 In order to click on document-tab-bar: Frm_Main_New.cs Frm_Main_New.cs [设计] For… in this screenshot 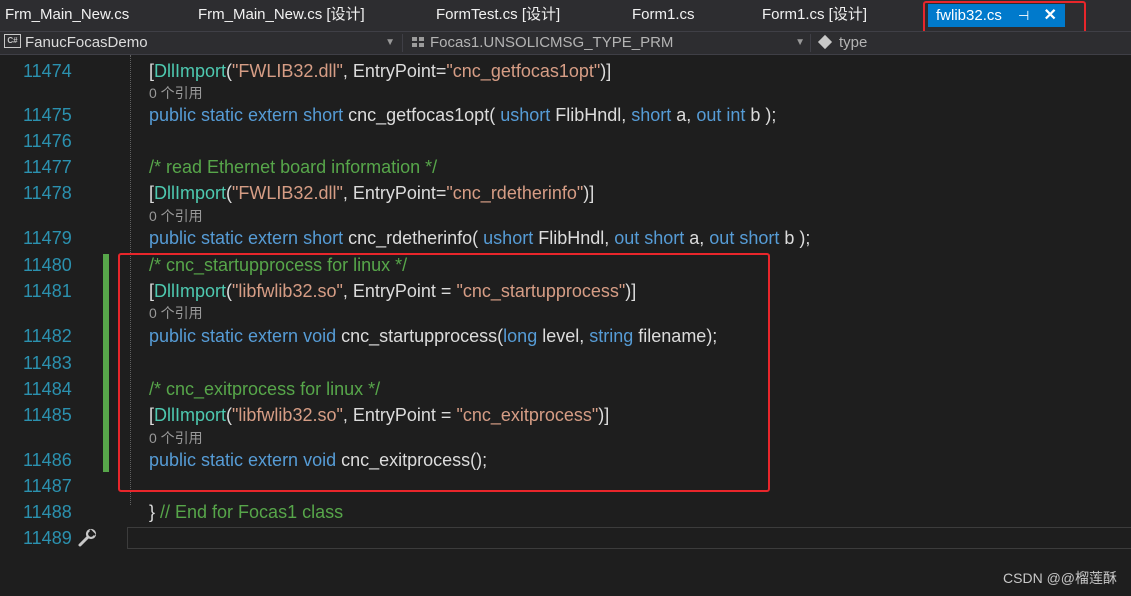, I will do `click(565, 20)`.